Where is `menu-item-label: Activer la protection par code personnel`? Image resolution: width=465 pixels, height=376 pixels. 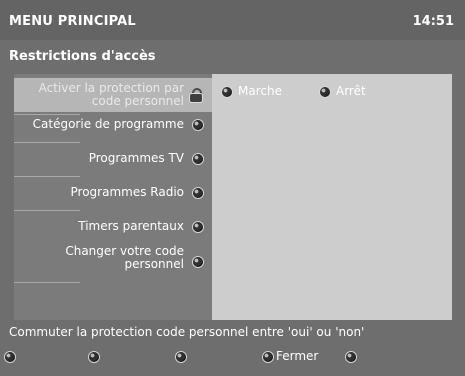 menu-item-label: Activer la protection par code personnel is located at coordinates (111, 94).